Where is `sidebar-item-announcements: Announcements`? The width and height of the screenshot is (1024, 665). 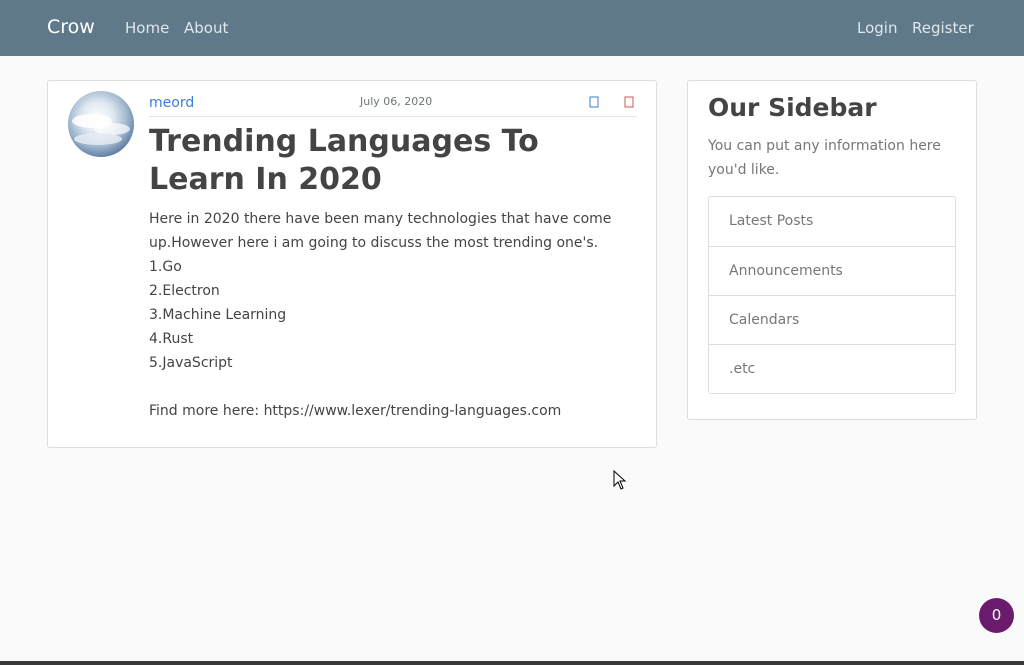
sidebar-item-announcements: Announcements is located at coordinates (832, 270).